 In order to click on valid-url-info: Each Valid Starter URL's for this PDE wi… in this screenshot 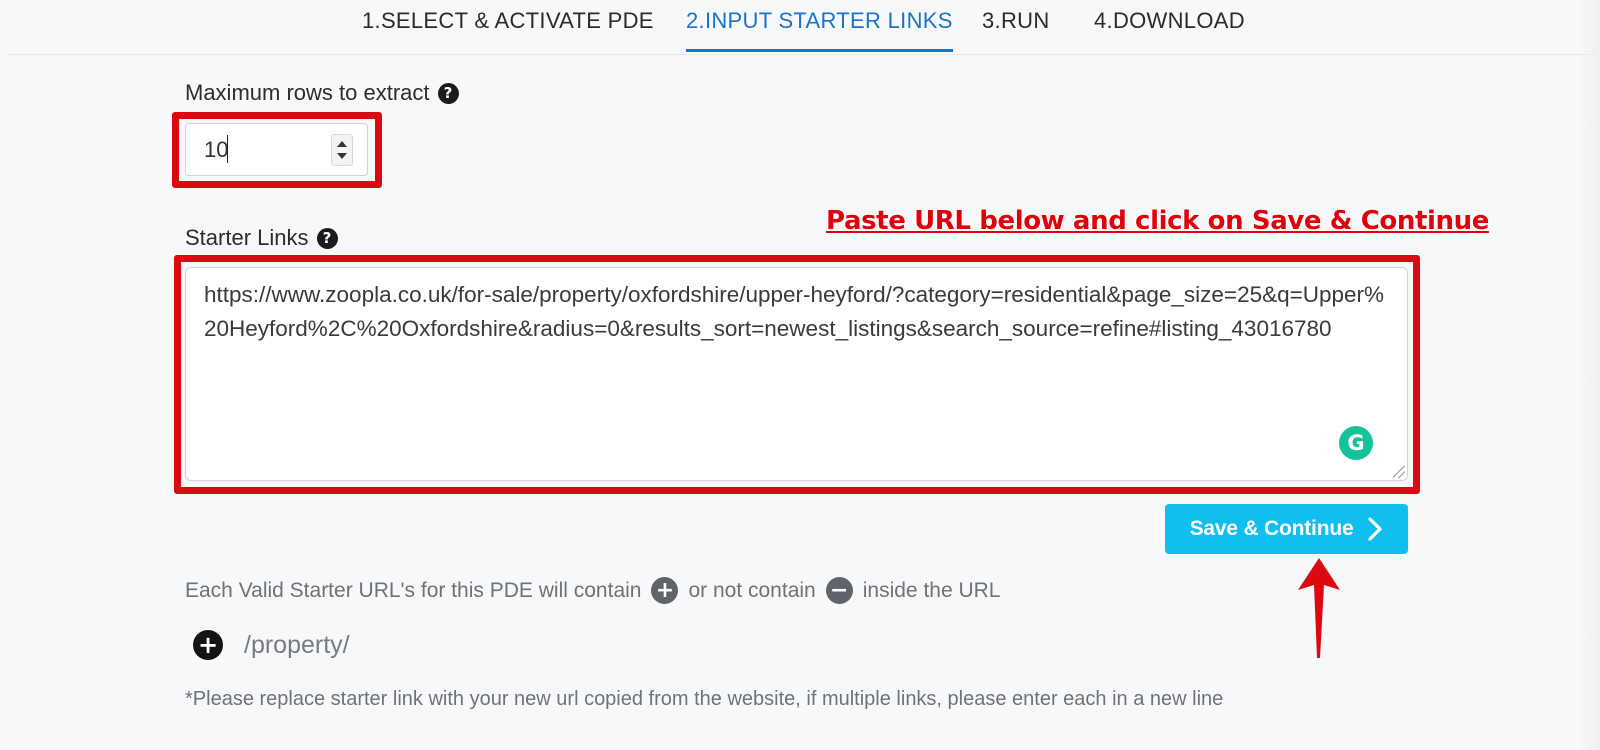, I will do `click(592, 590)`.